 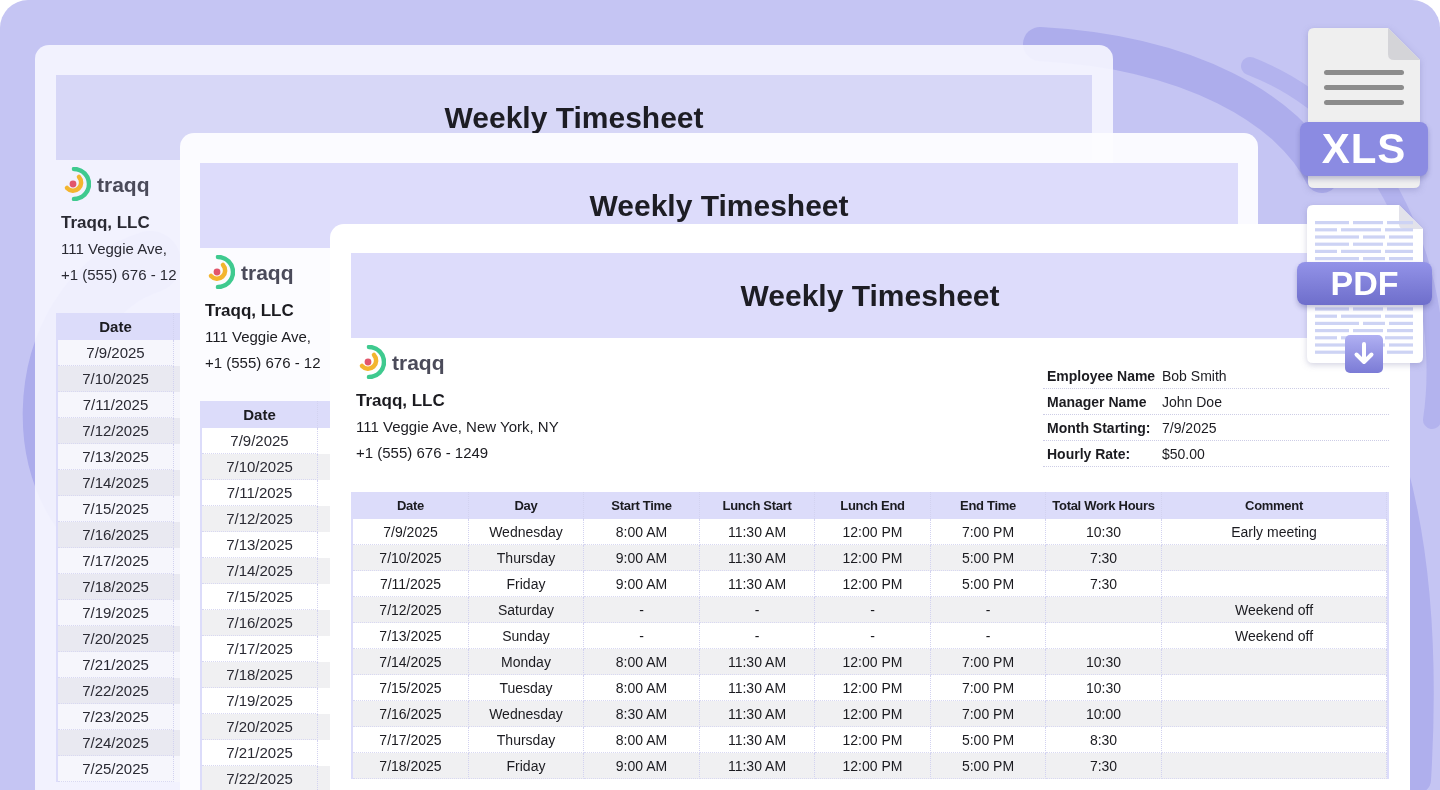 I want to click on detail-value: $50.00, so click(x=1183, y=453).